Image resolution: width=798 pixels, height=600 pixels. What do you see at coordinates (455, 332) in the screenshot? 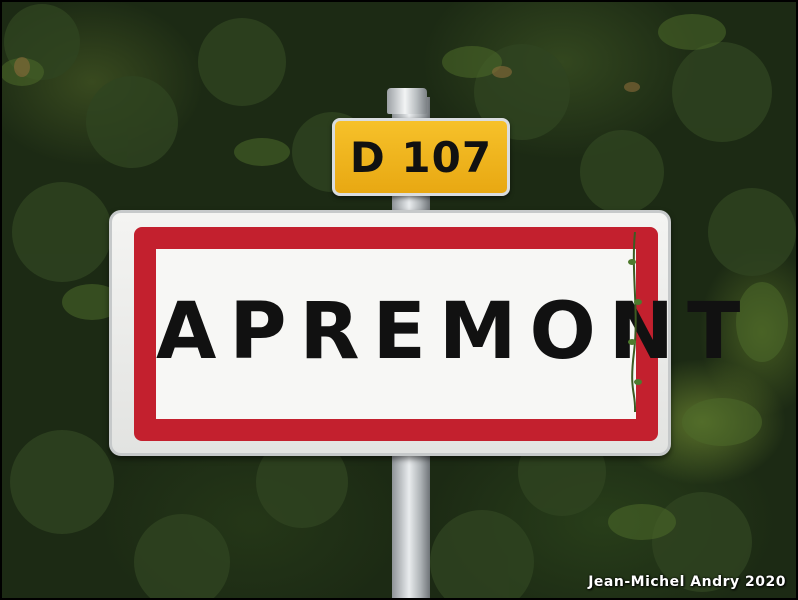
I see `town-name-text: APREMONT` at bounding box center [455, 332].